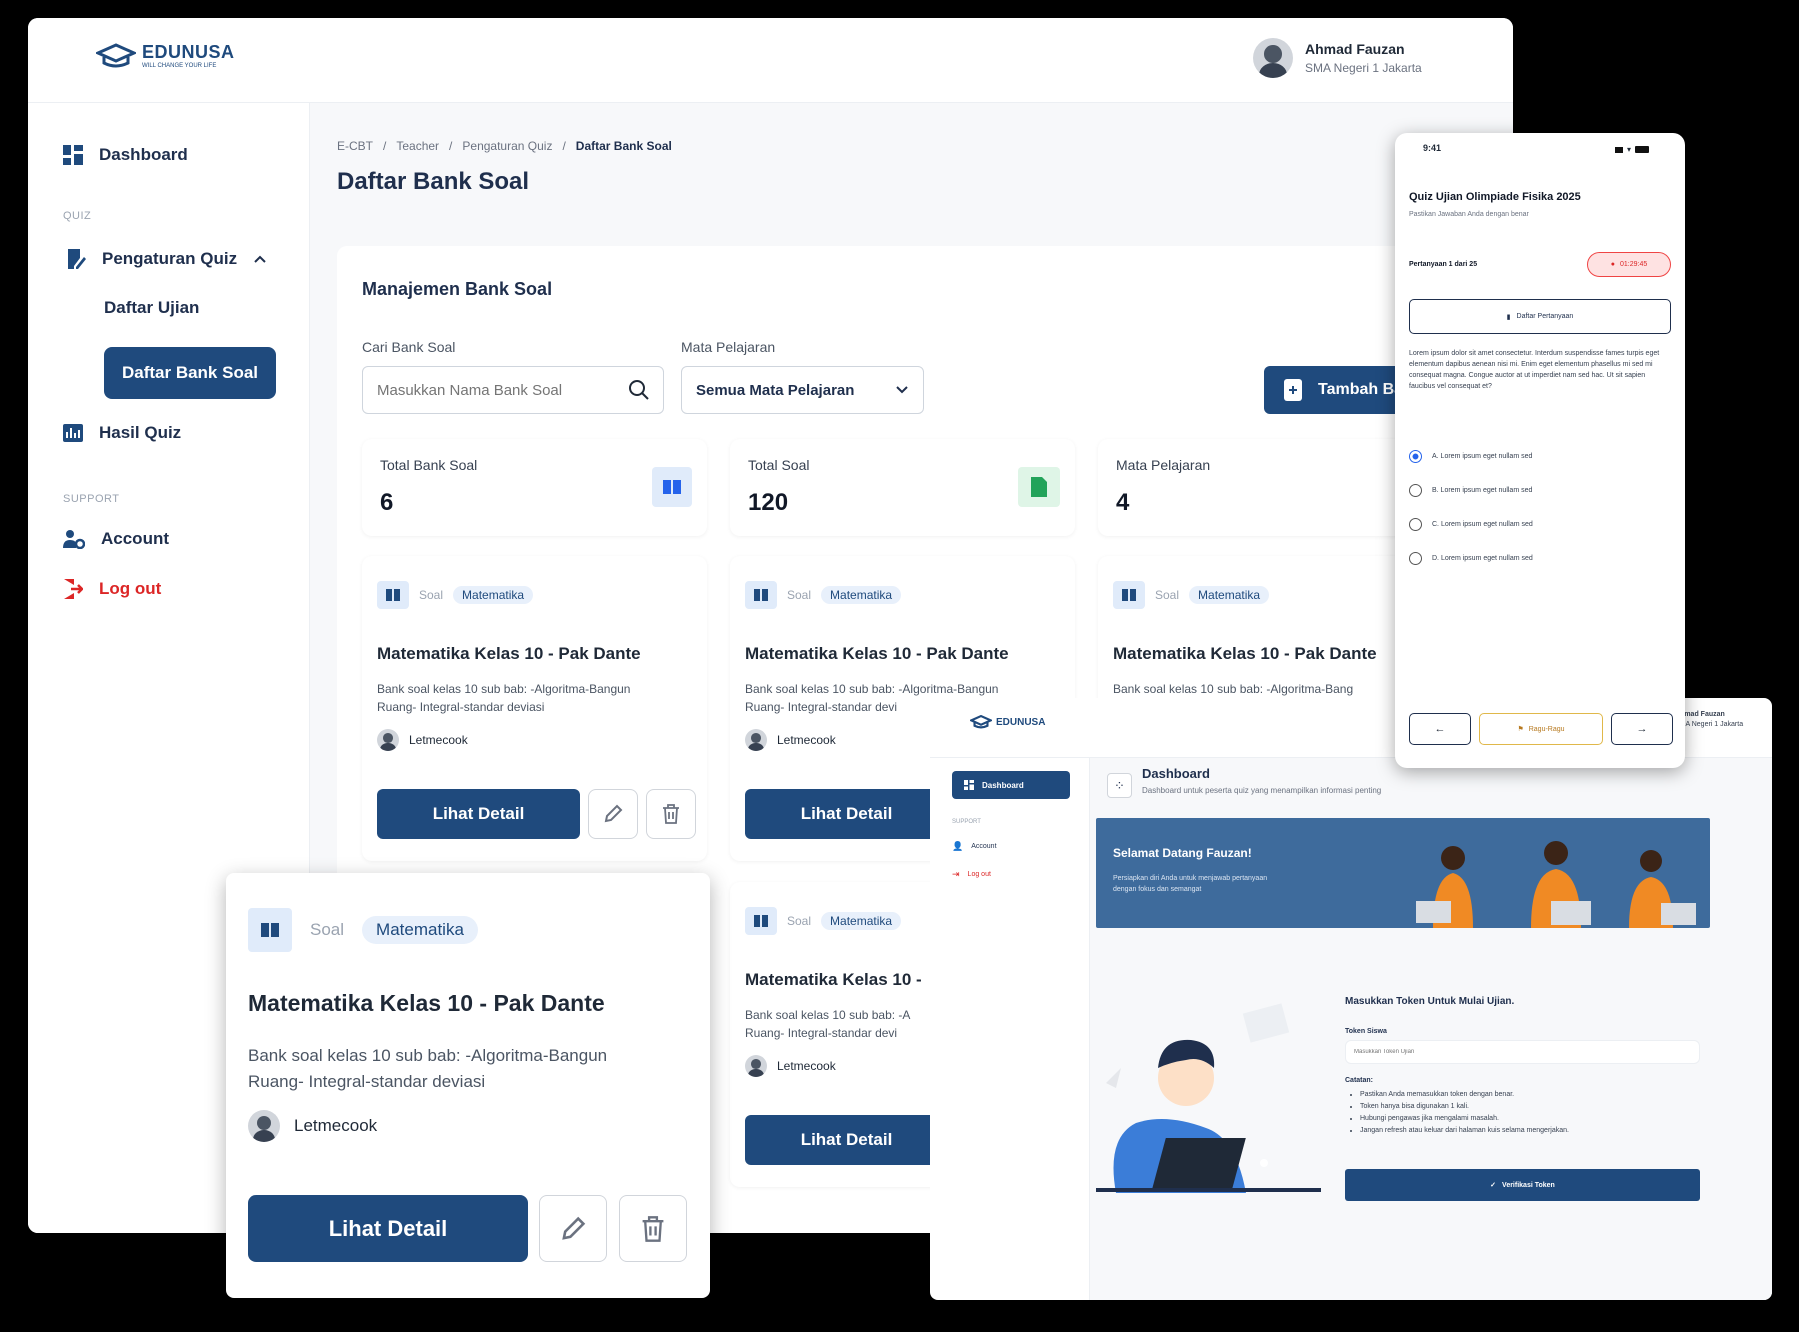  What do you see at coordinates (1440, 729) in the screenshot?
I see `prev-button: ←` at bounding box center [1440, 729].